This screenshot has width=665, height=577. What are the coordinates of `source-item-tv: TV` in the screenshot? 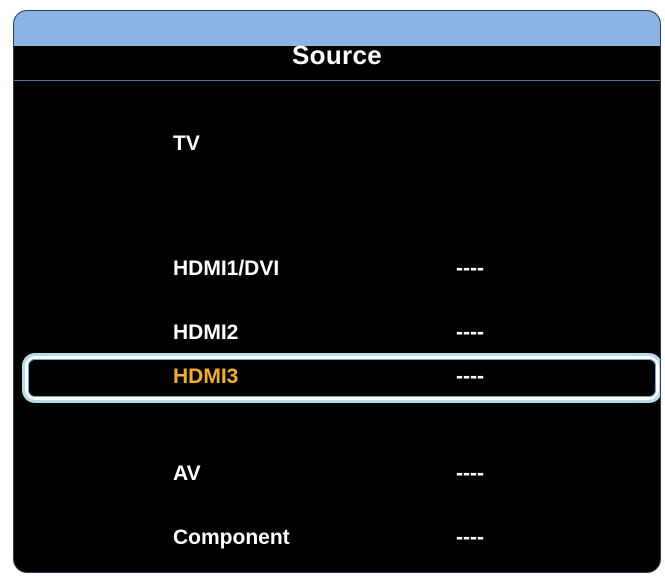 It's located at (337, 144).